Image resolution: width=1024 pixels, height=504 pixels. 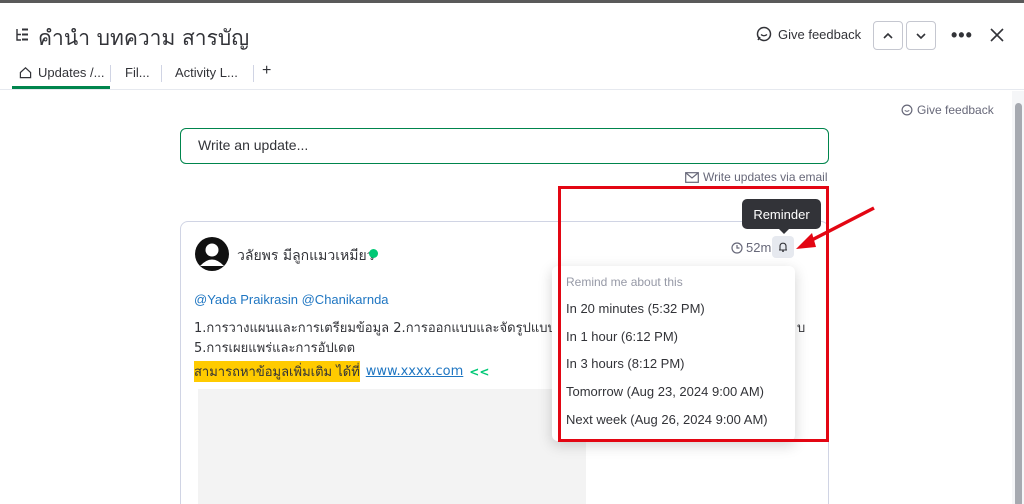 What do you see at coordinates (306, 256) in the screenshot?
I see `post-author: วลัยพร มีลูกแมวเหมียว` at bounding box center [306, 256].